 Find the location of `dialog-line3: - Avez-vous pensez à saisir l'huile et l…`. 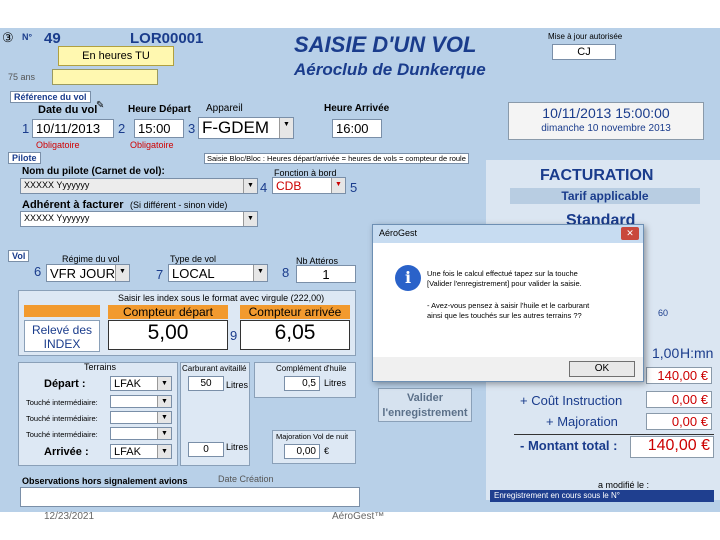

dialog-line3: - Avez-vous pensez à saisir l'huile et l… is located at coordinates (508, 305).